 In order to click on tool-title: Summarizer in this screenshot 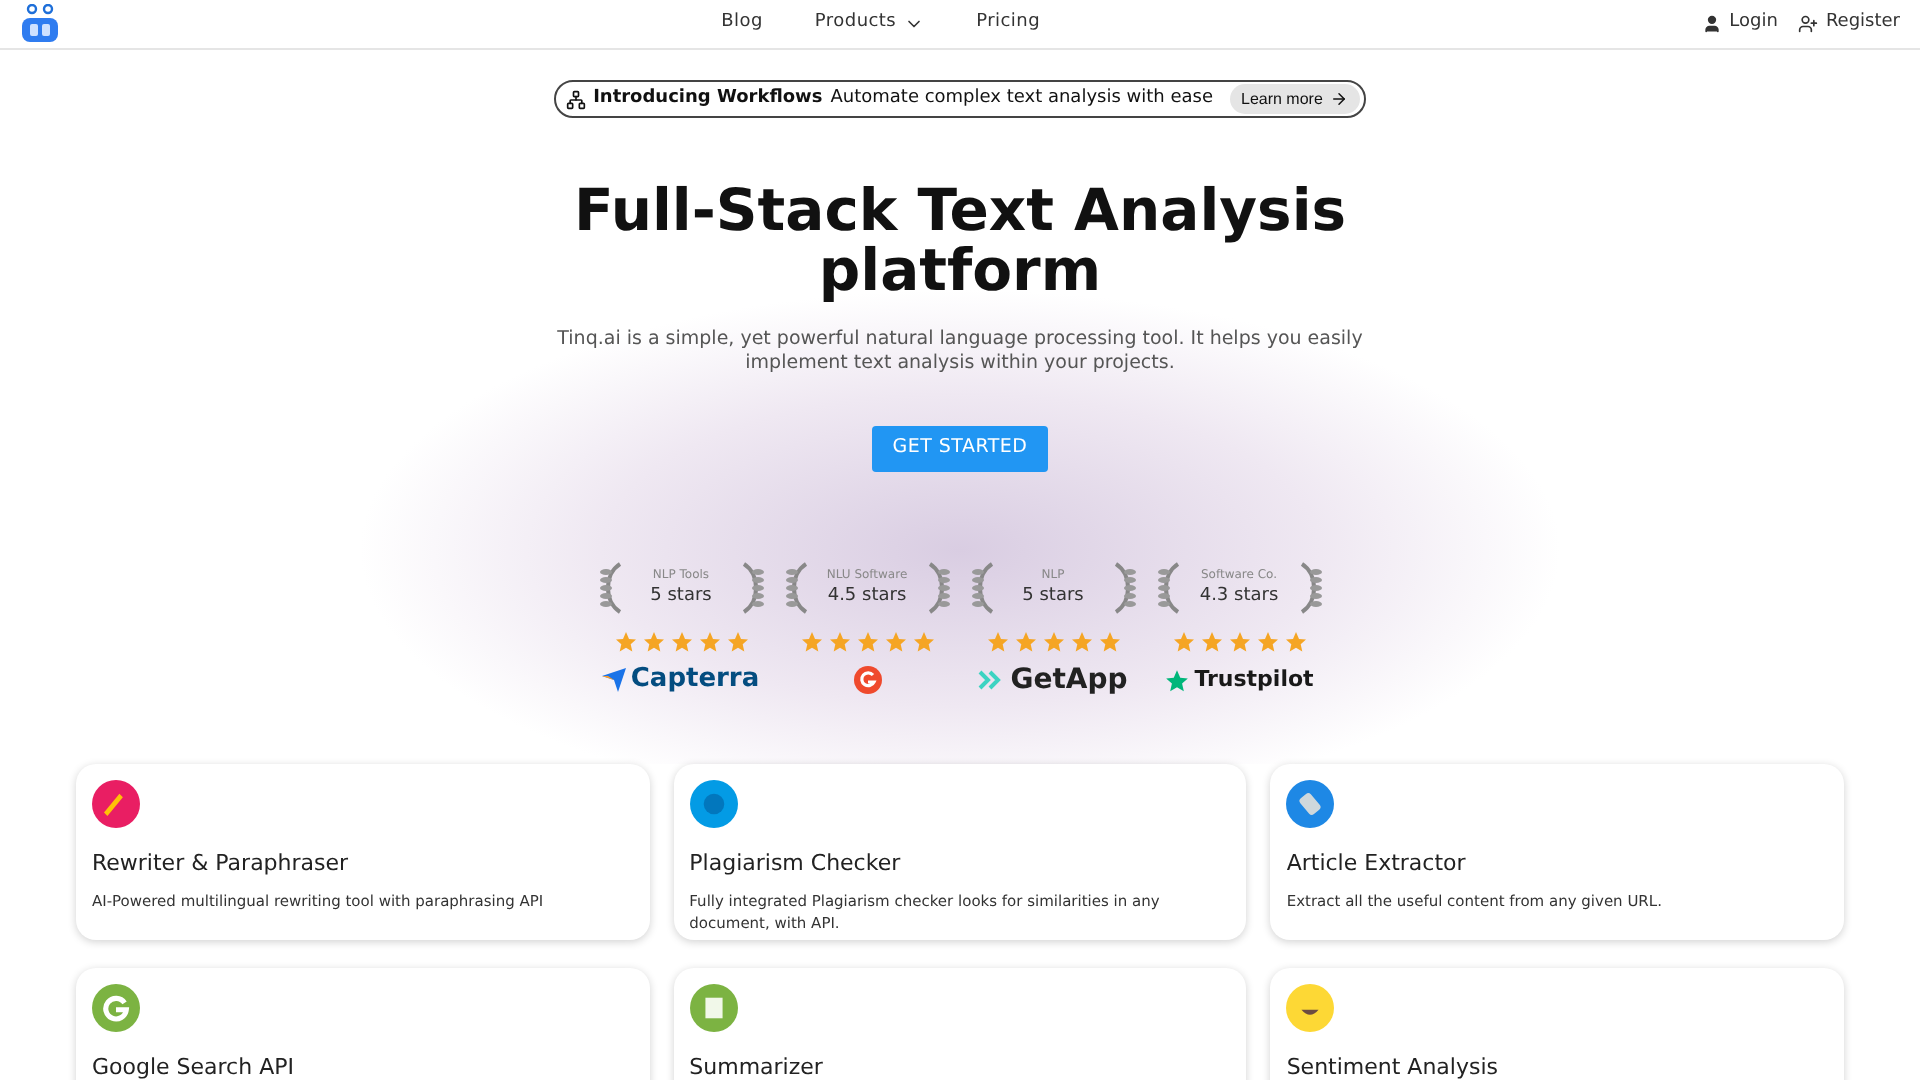, I will do `click(757, 1066)`.